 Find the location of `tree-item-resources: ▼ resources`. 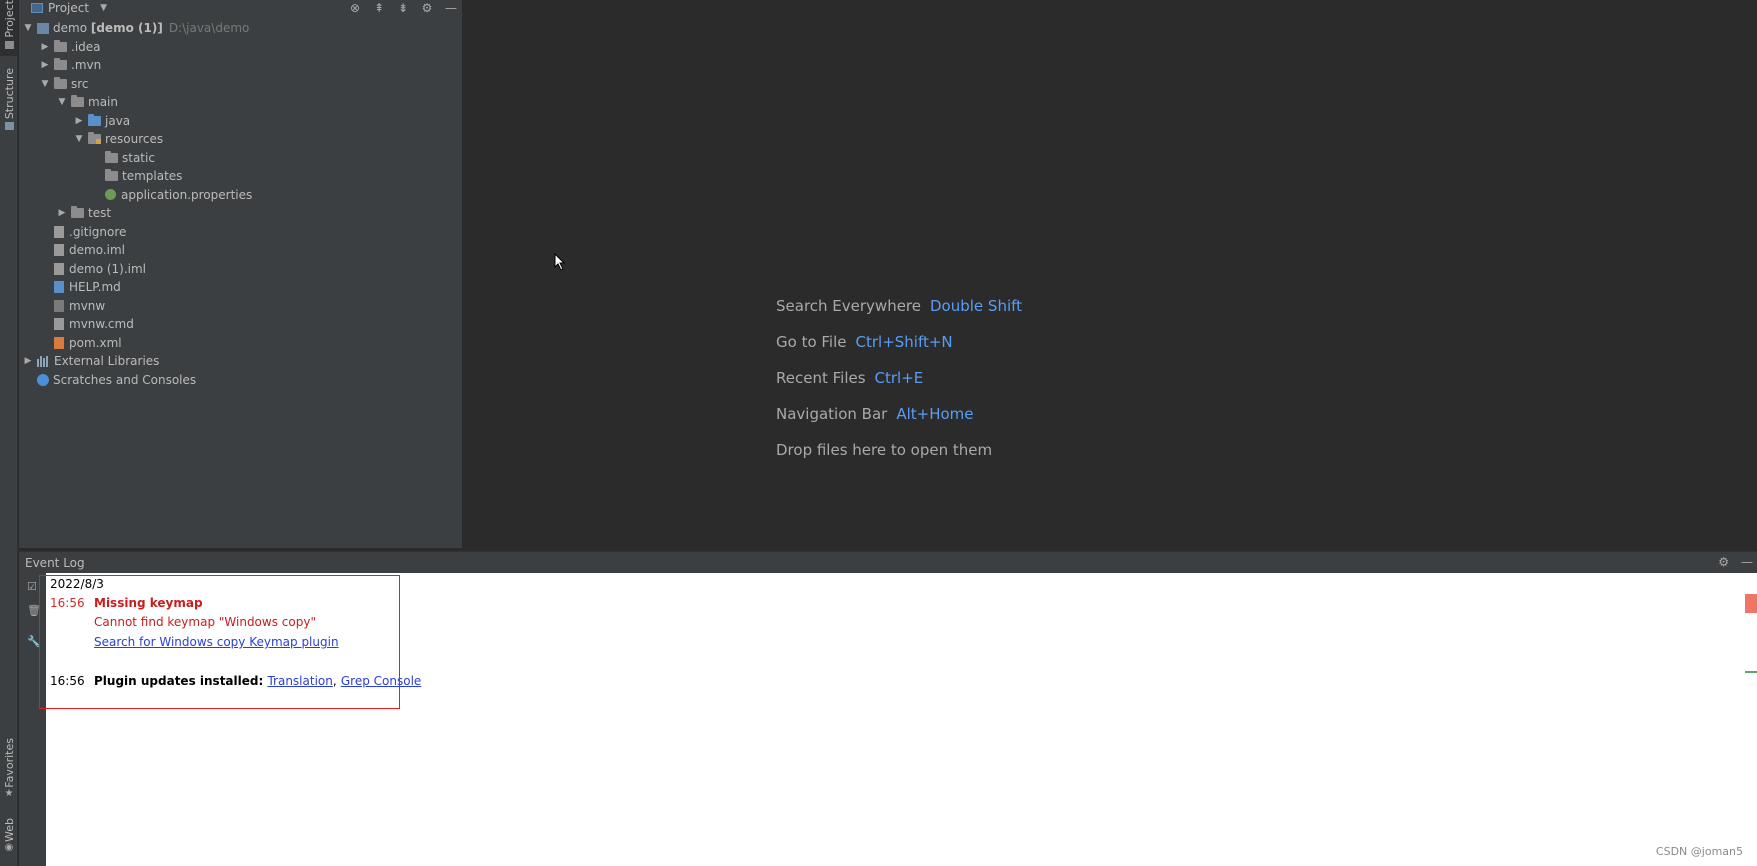

tree-item-resources: ▼ resources is located at coordinates (240, 139).